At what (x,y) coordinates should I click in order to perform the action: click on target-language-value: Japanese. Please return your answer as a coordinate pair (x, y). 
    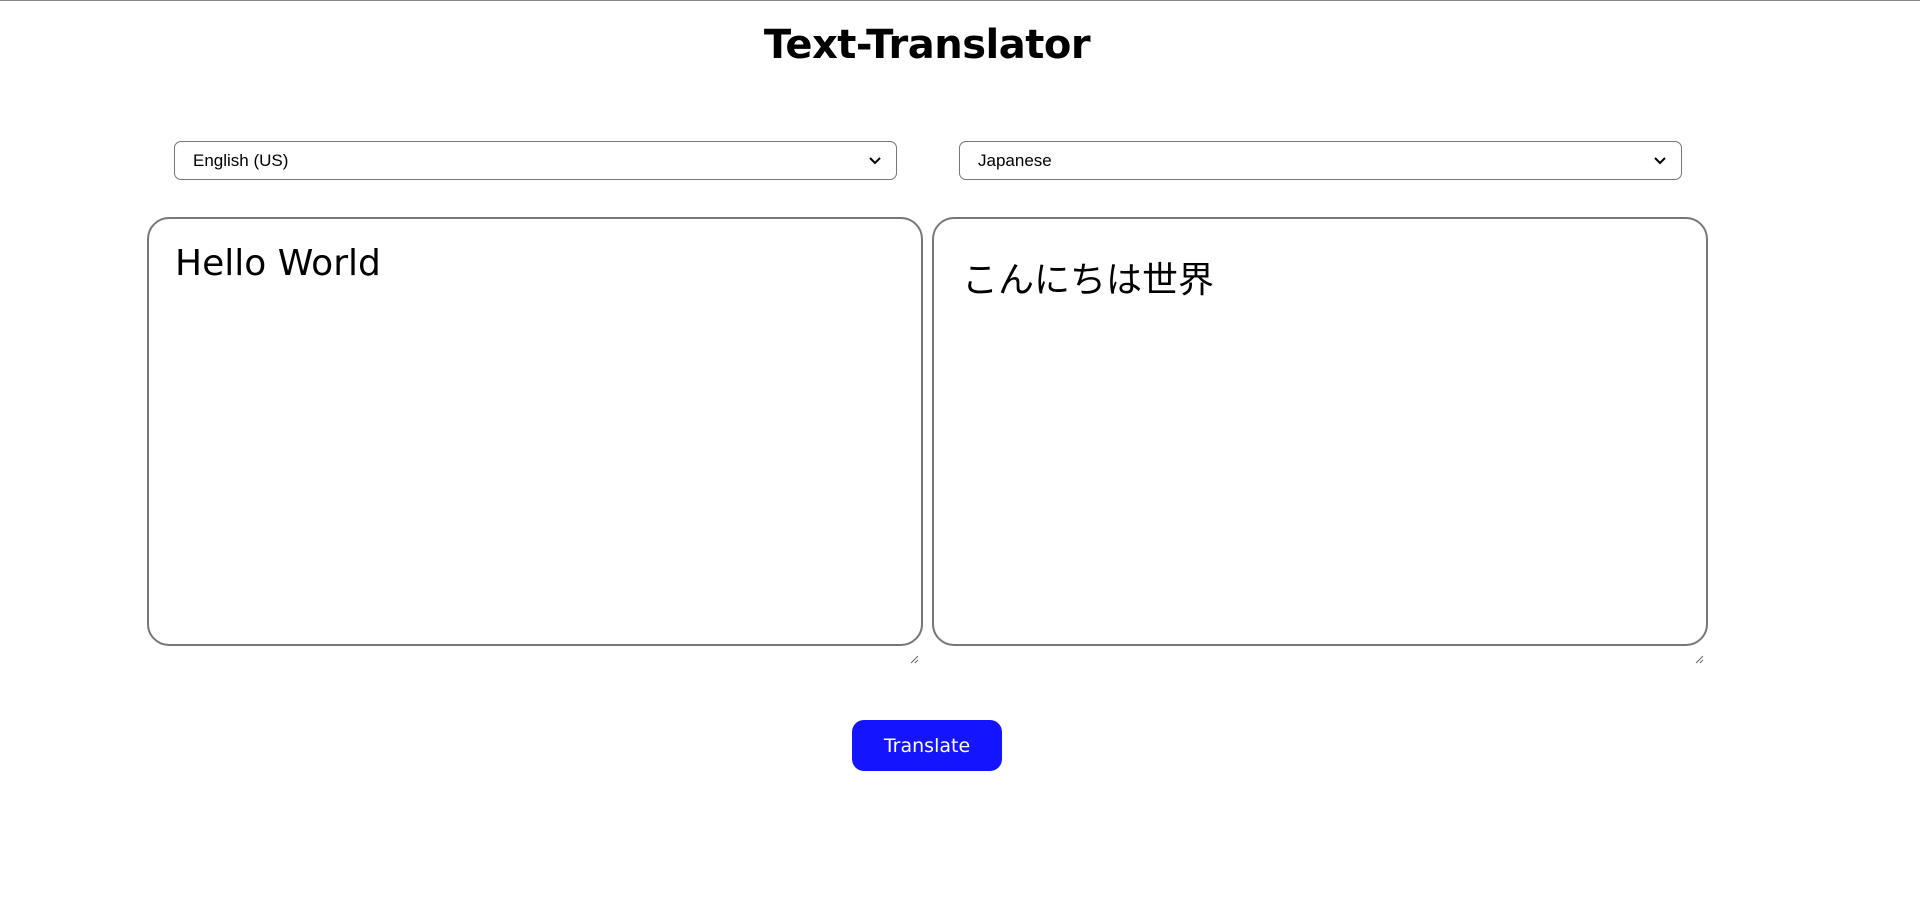
    Looking at the image, I should click on (1015, 160).